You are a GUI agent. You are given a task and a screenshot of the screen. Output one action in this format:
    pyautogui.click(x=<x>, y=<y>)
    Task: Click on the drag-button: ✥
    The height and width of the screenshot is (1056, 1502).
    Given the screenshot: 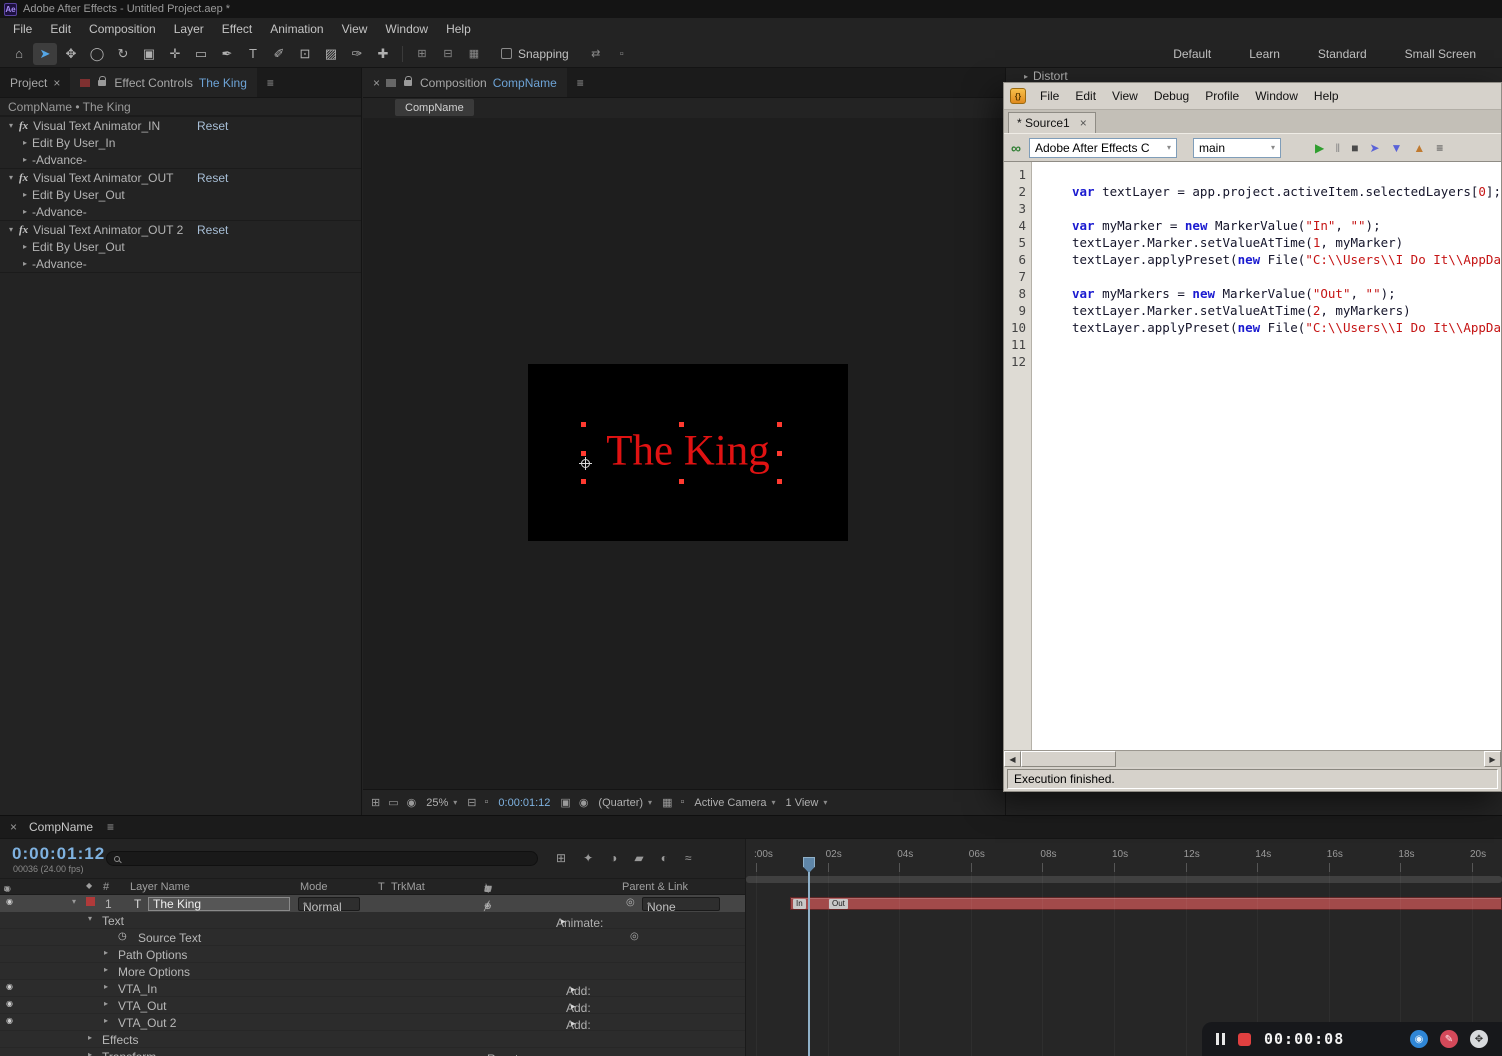 What is the action you would take?
    pyautogui.click(x=1479, y=1039)
    